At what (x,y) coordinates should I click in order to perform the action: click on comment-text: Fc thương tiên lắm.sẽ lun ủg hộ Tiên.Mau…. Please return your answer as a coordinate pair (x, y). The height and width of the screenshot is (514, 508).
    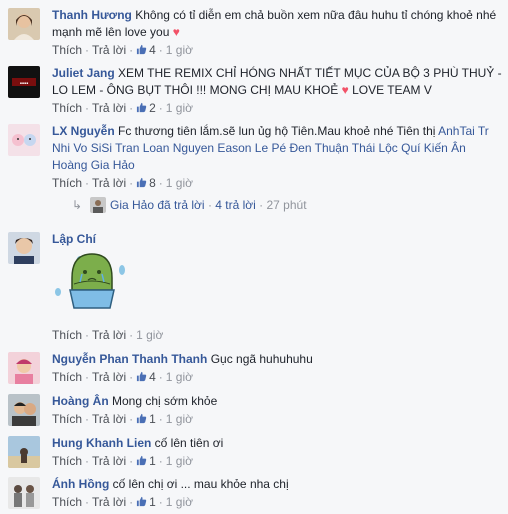
    Looking at the image, I should click on (277, 131).